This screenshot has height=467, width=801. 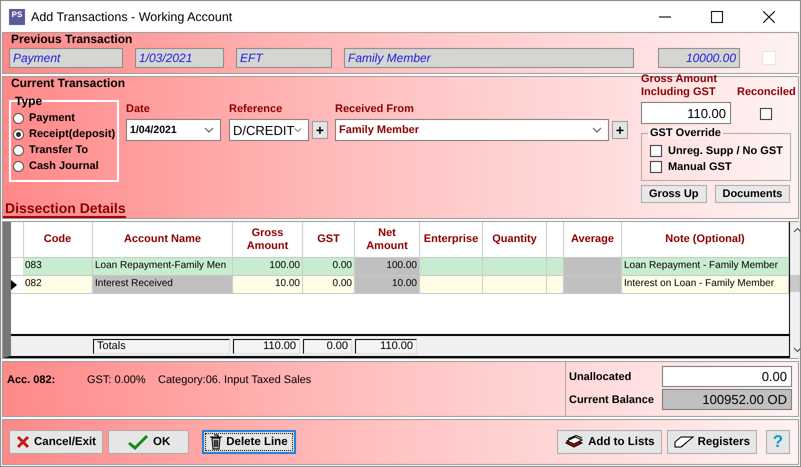 What do you see at coordinates (705, 266) in the screenshot?
I see `table-cell: Loan Repayment - Family Member` at bounding box center [705, 266].